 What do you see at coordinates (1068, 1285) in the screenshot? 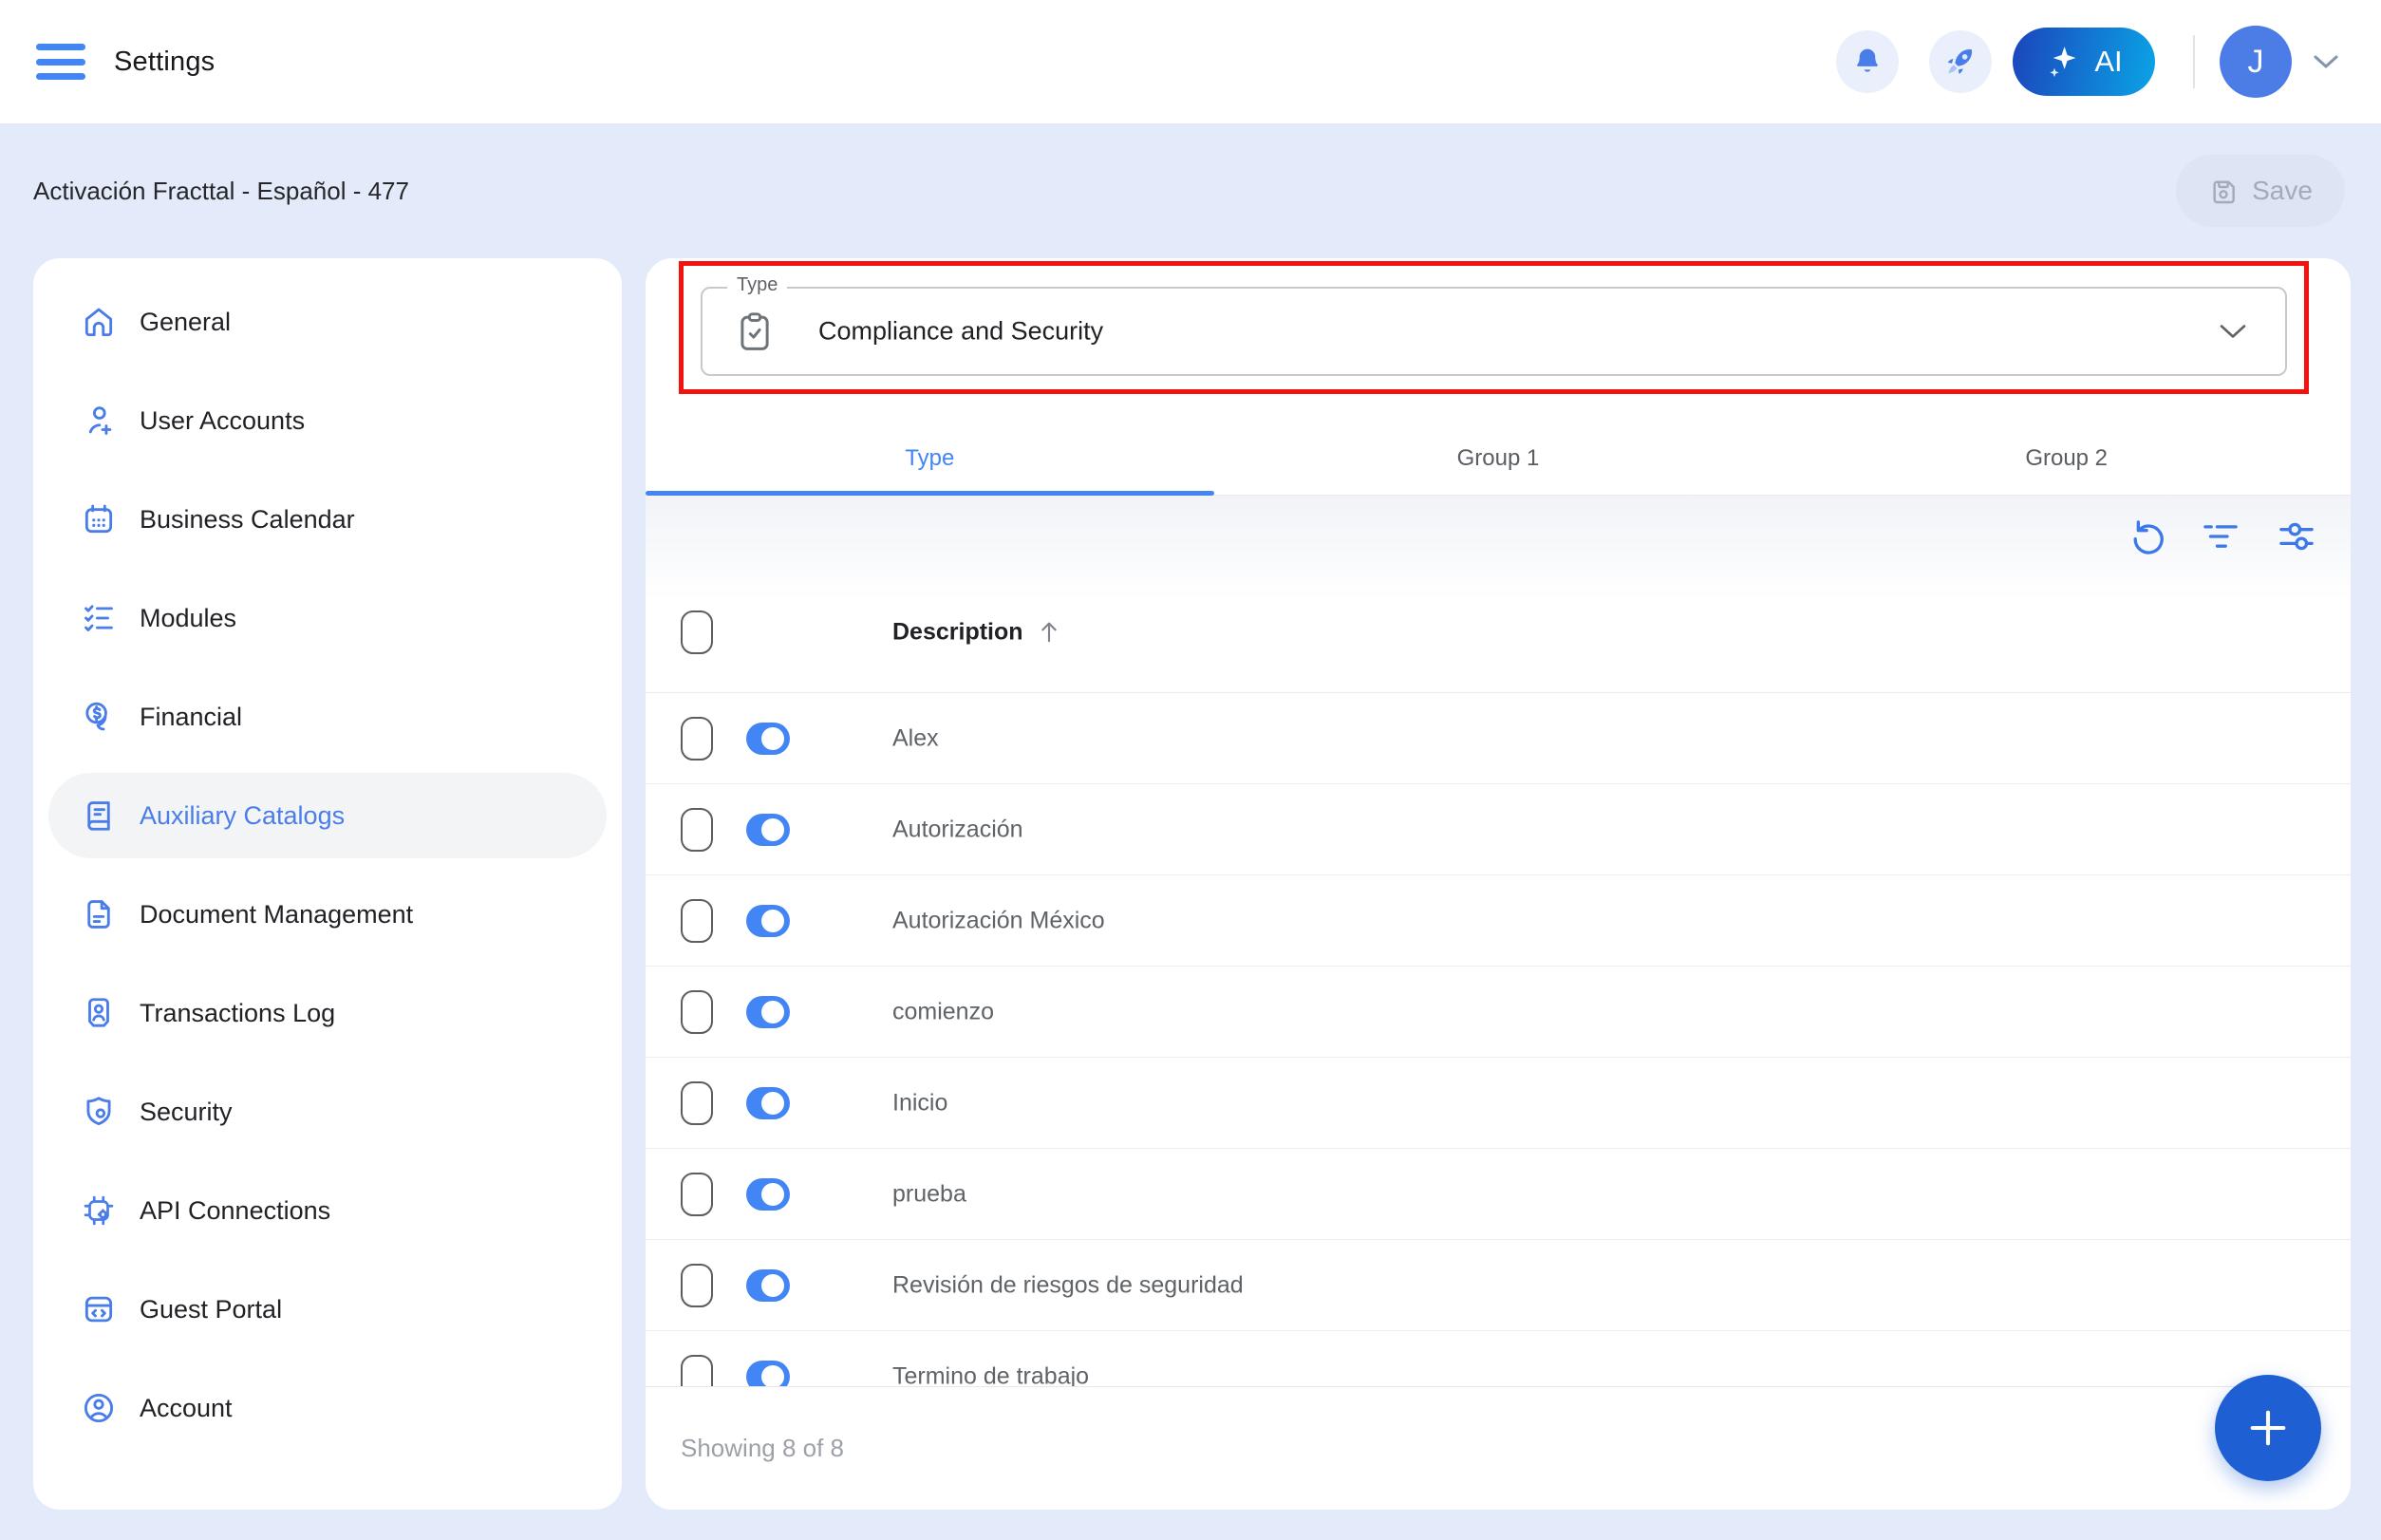
I see `row-description: Revisión de riesgos de seguridad` at bounding box center [1068, 1285].